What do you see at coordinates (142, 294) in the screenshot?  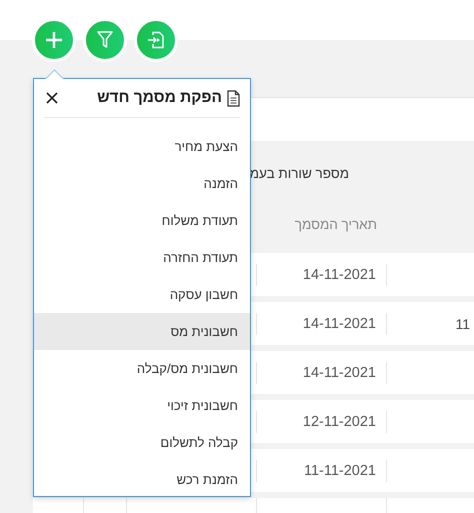 I see `menu-item: חשבון עסקה` at bounding box center [142, 294].